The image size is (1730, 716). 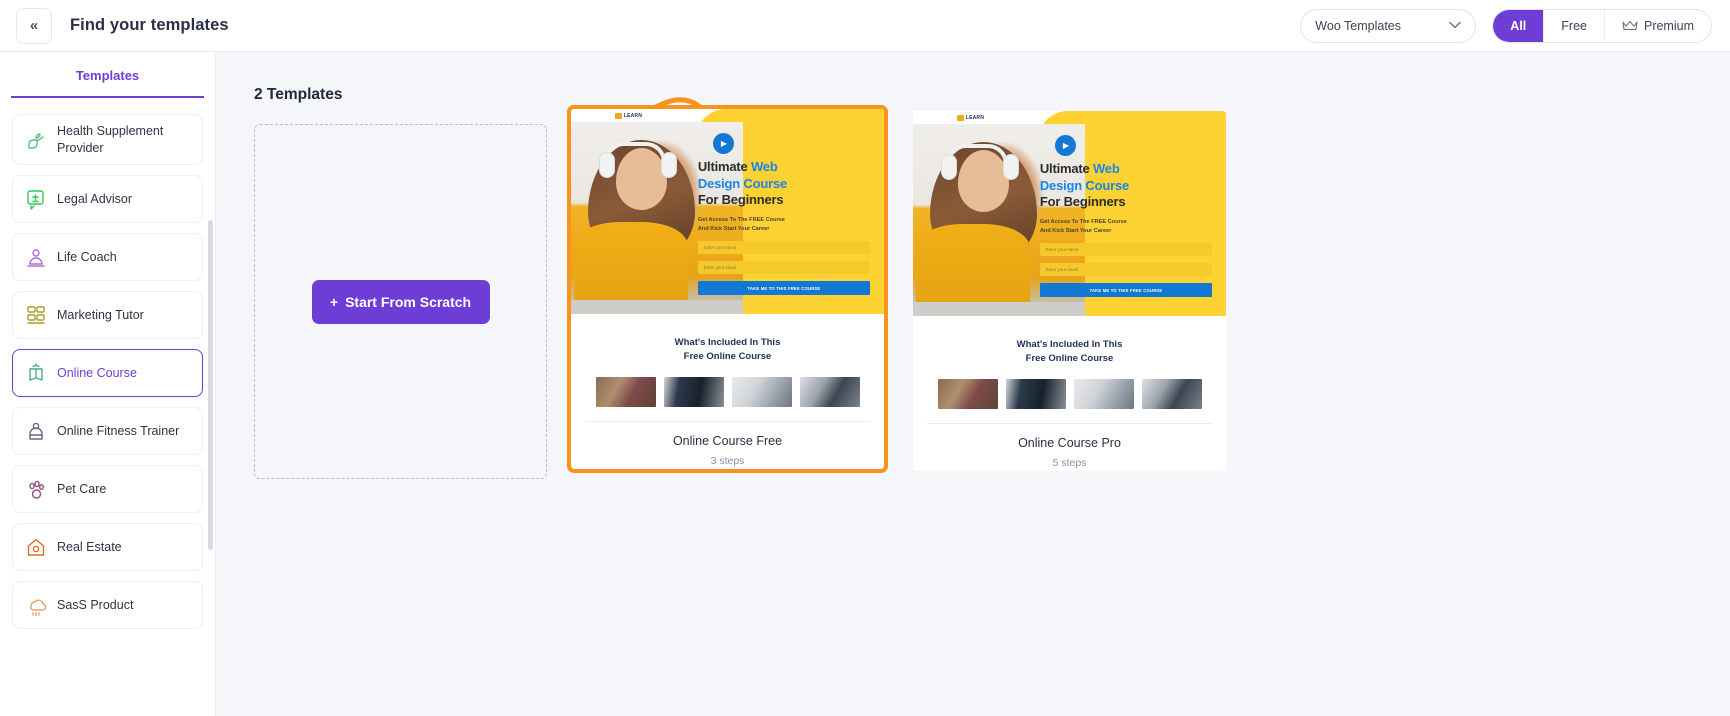 What do you see at coordinates (36, 199) in the screenshot?
I see `legal-chat-icon` at bounding box center [36, 199].